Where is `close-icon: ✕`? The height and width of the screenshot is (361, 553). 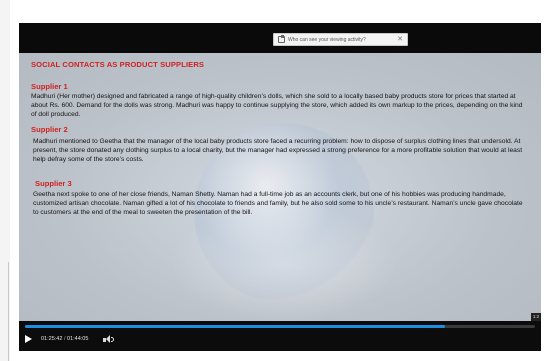 close-icon: ✕ is located at coordinates (400, 39).